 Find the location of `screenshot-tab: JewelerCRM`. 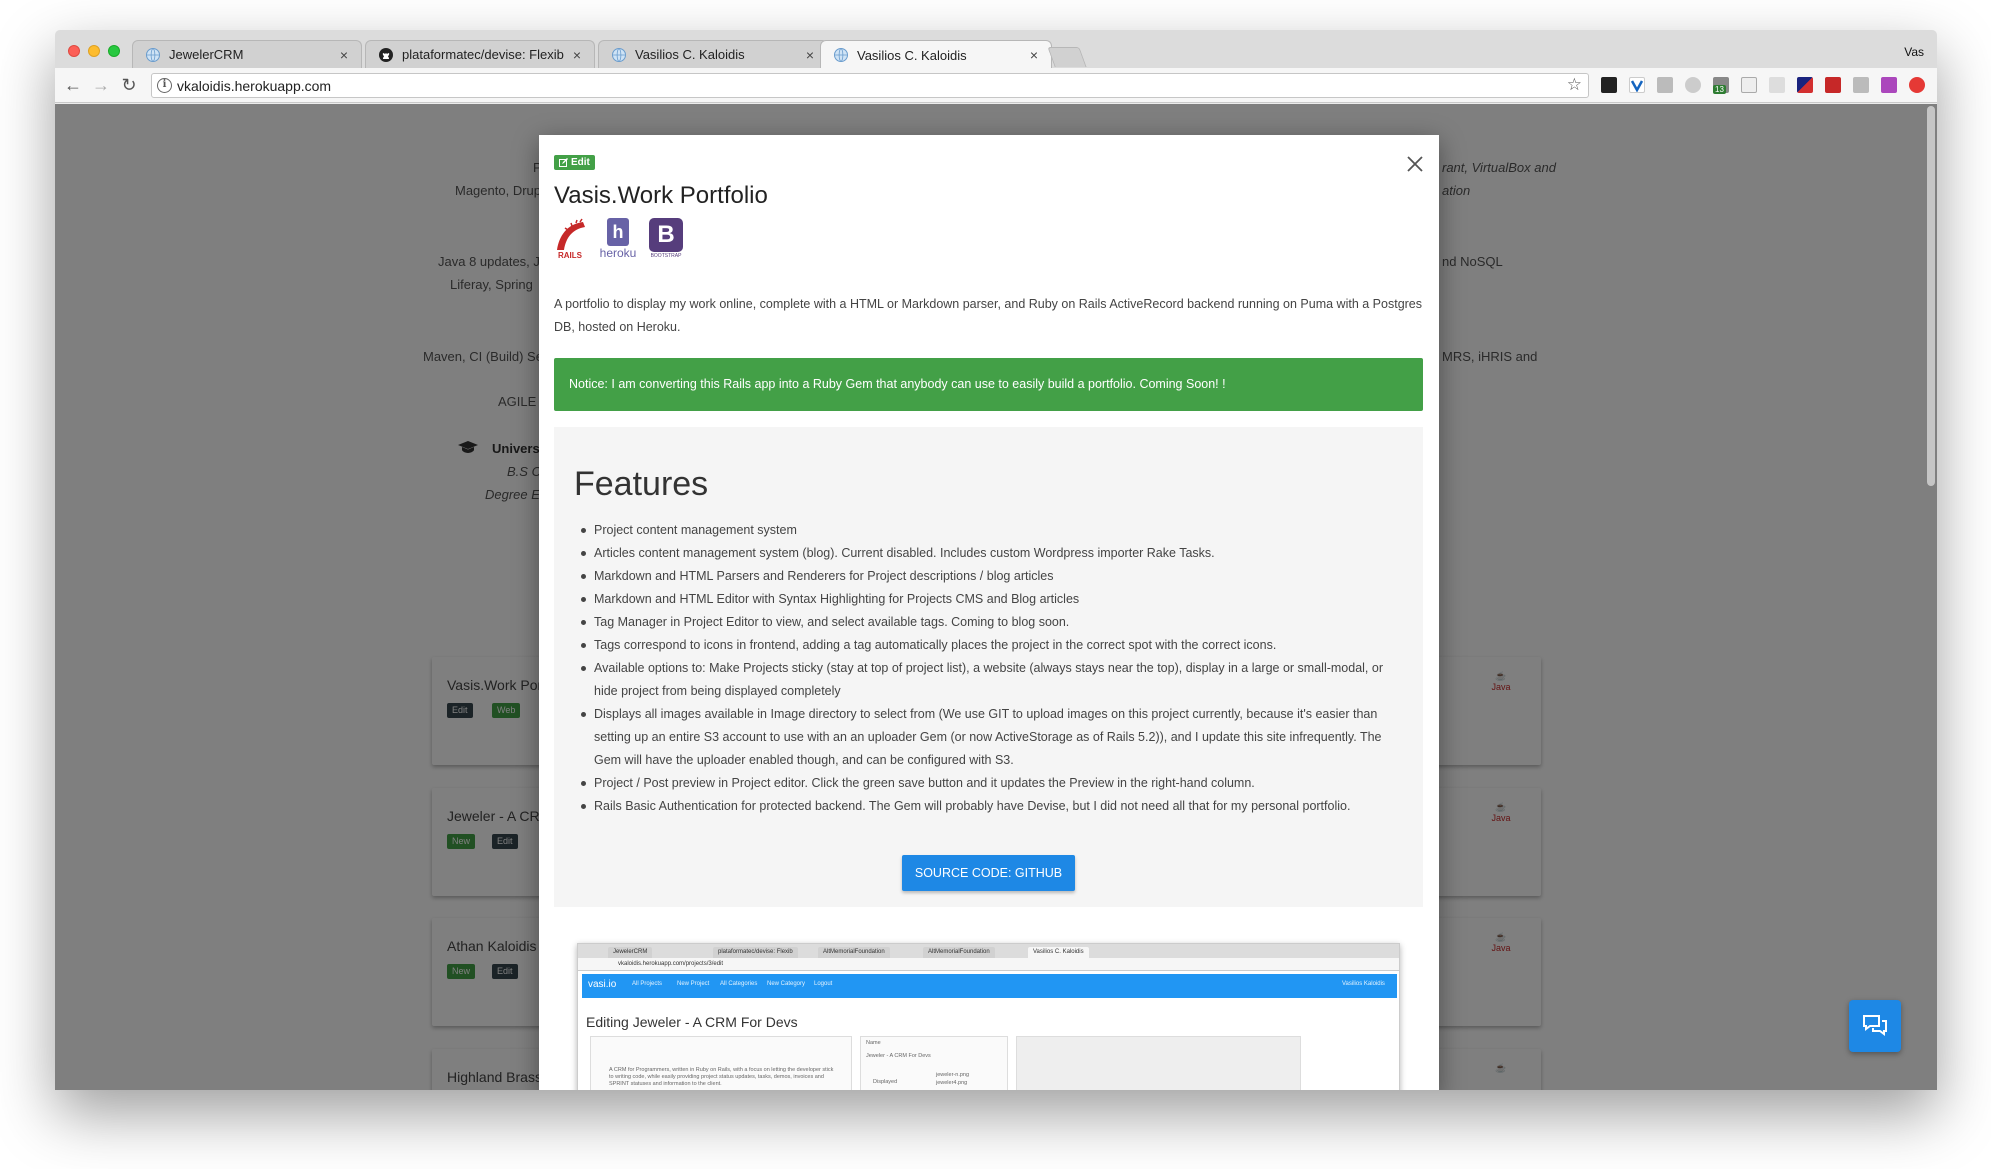

screenshot-tab: JewelerCRM is located at coordinates (630, 952).